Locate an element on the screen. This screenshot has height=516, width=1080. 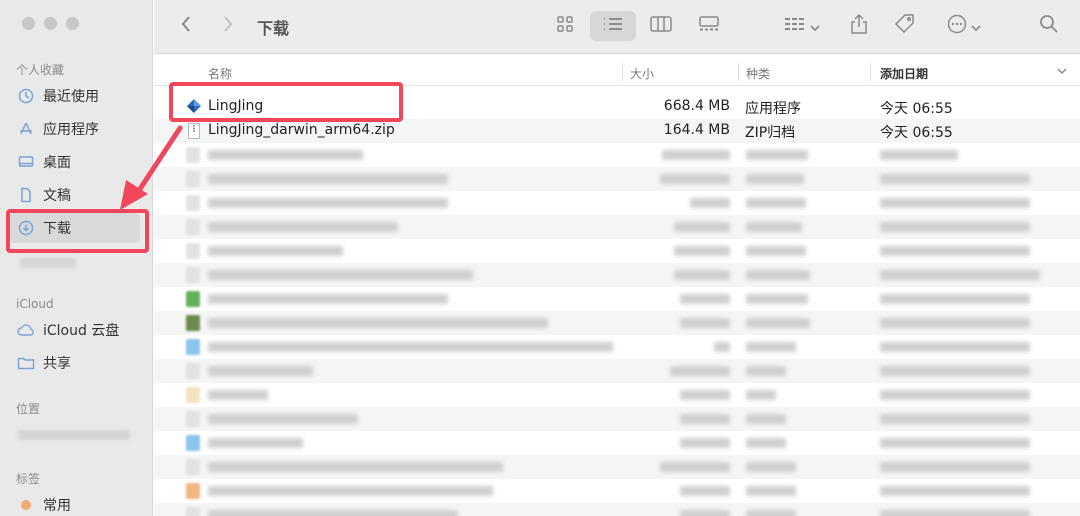
search-icon is located at coordinates (1049, 26).